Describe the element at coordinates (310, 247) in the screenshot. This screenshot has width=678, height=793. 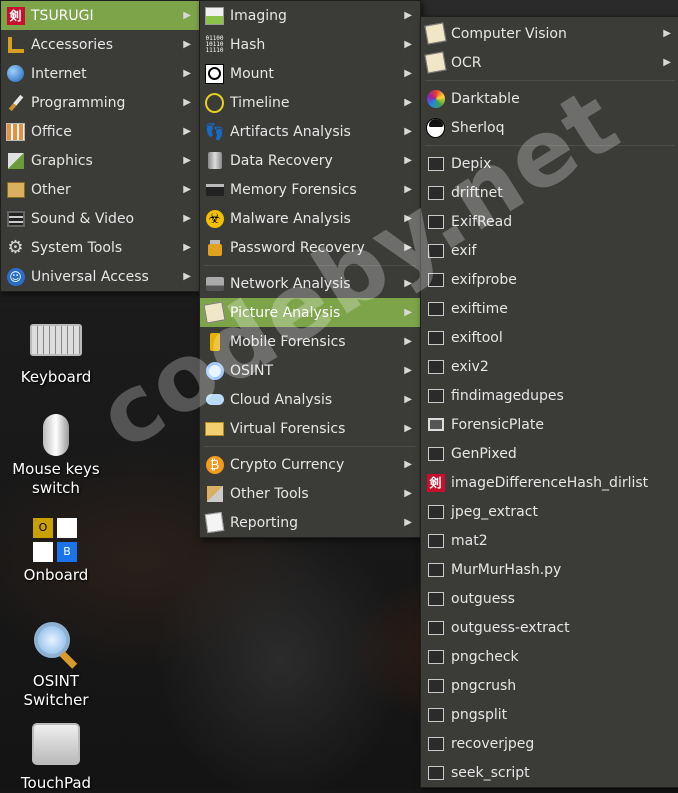
I see `menu-item-password-recovery: Password Recovery ▶` at that location.